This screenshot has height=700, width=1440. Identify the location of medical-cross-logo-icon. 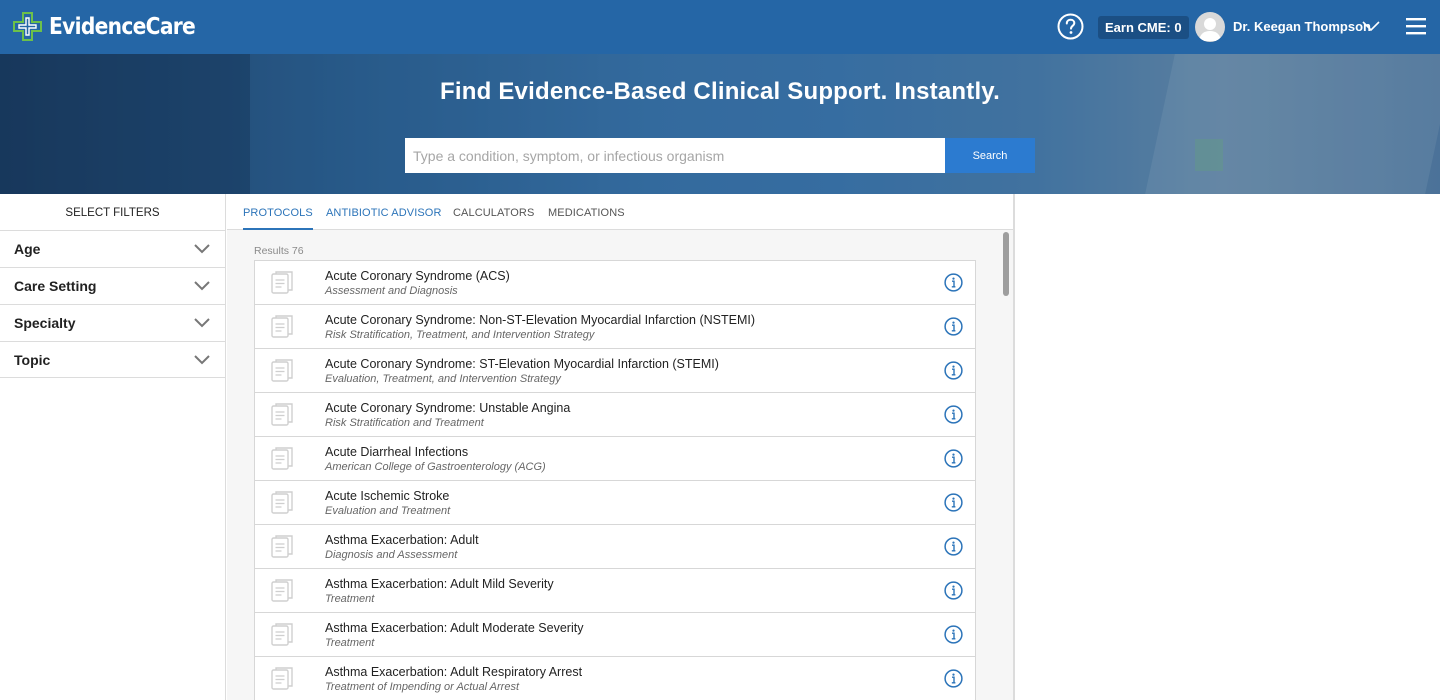
(27, 26).